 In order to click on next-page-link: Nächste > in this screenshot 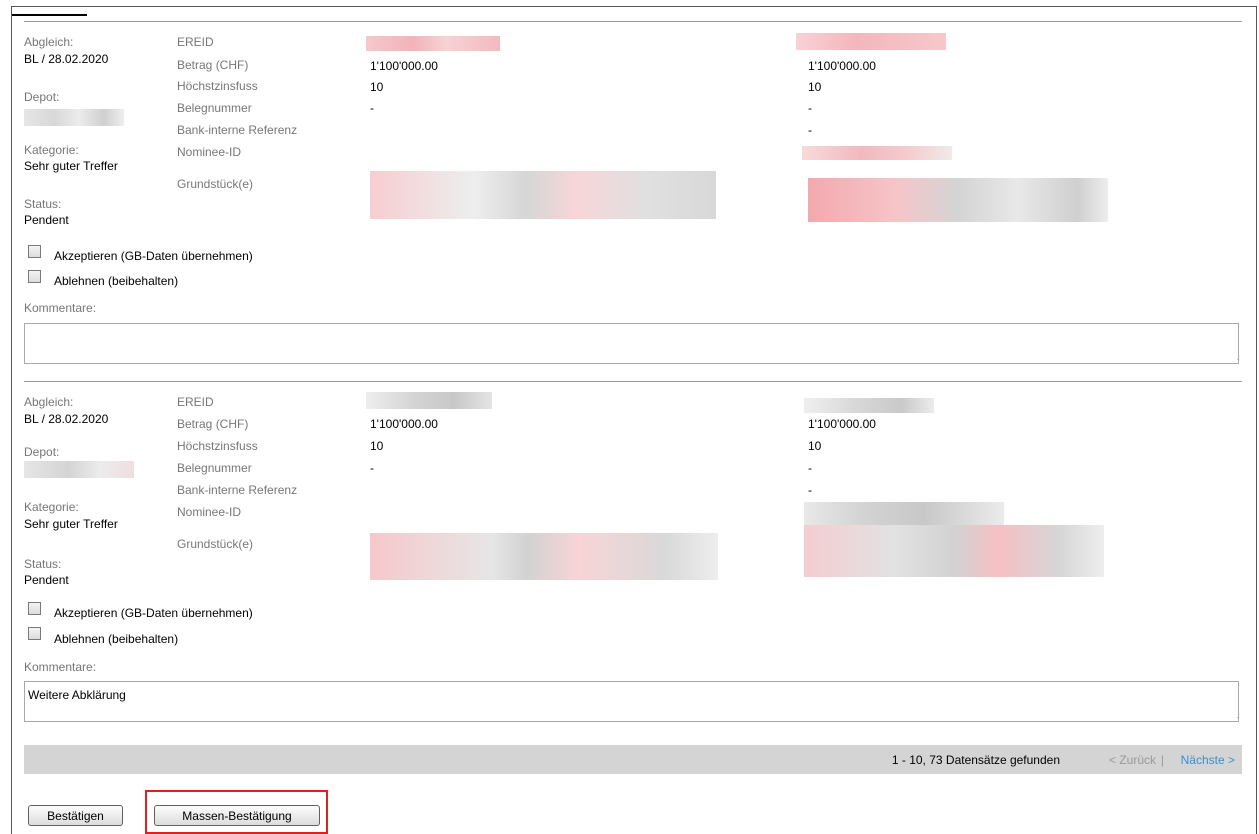, I will do `click(1208, 760)`.